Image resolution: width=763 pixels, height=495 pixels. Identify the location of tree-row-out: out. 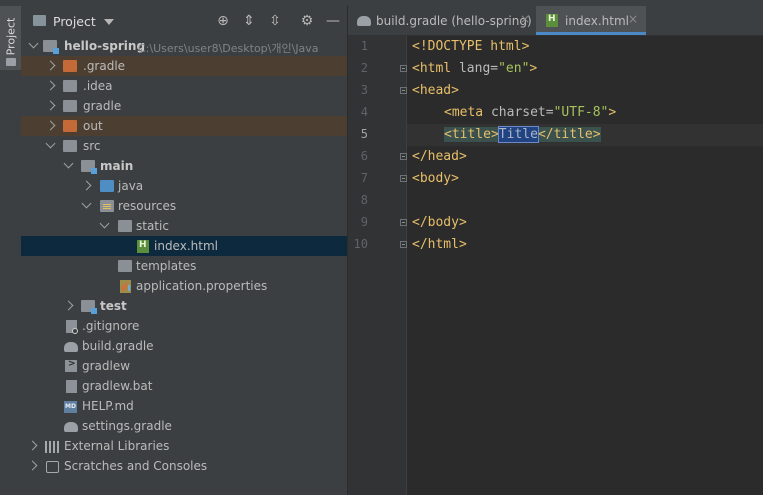
(184, 126).